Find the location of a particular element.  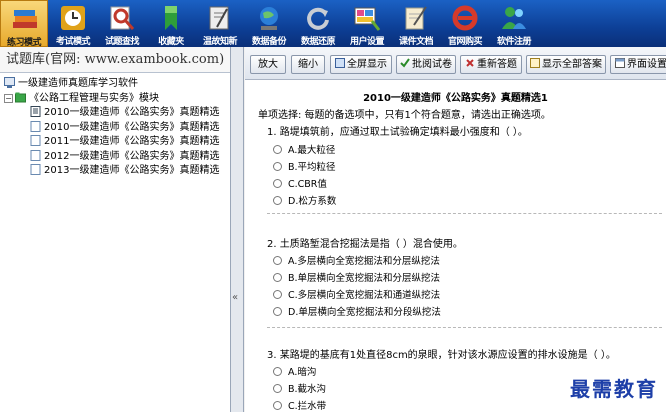

toolbar-label: 官网购买 is located at coordinates (465, 42).